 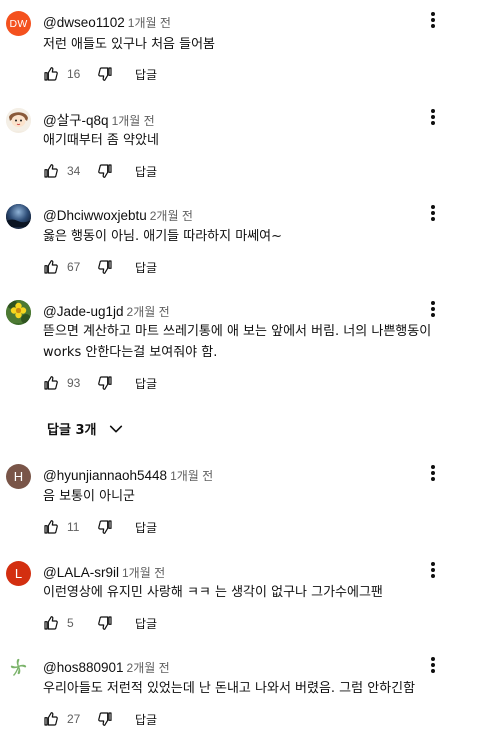 I want to click on avatar-letter: L, so click(x=18, y=573).